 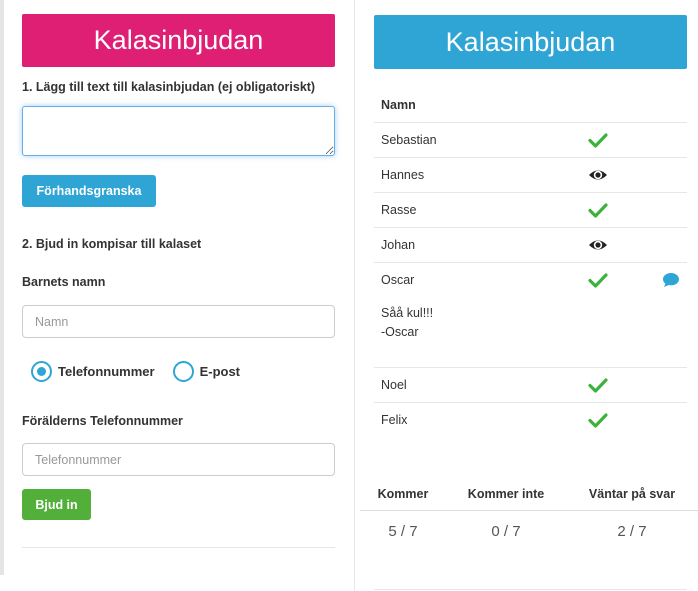 I want to click on phone-radio, so click(x=41, y=371).